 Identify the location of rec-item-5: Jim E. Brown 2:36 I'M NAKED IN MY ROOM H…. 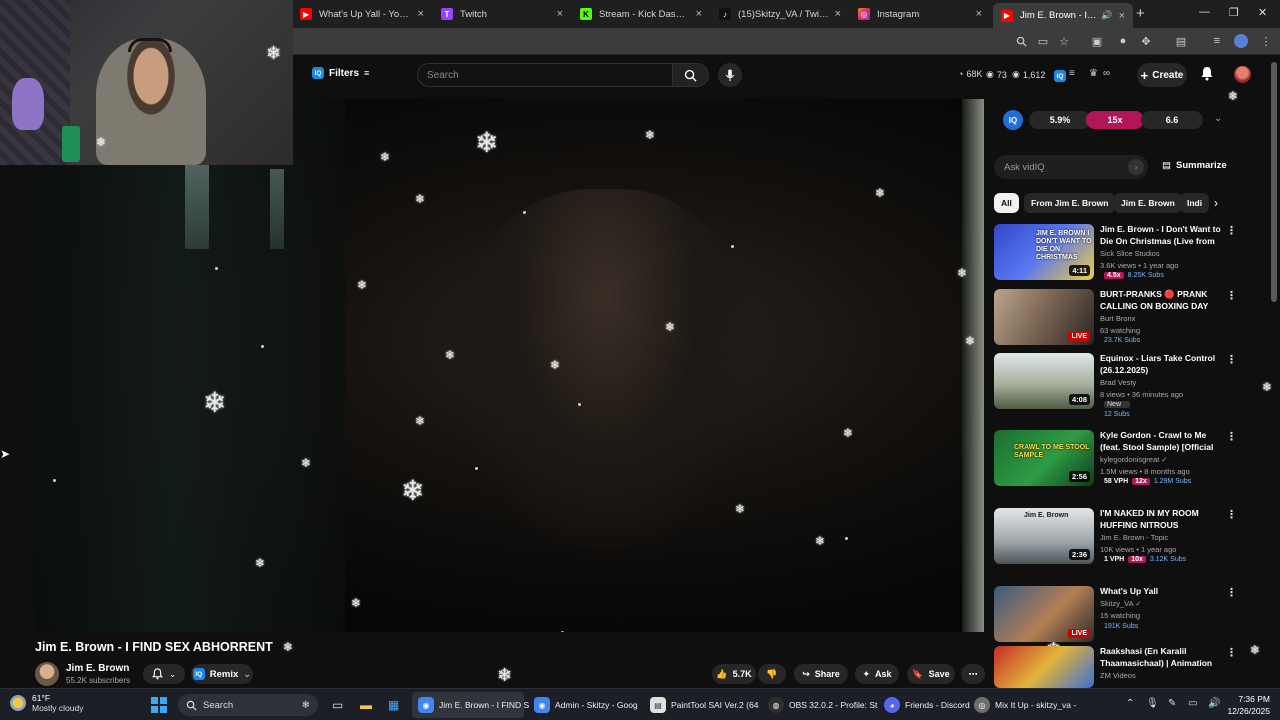
(1119, 538).